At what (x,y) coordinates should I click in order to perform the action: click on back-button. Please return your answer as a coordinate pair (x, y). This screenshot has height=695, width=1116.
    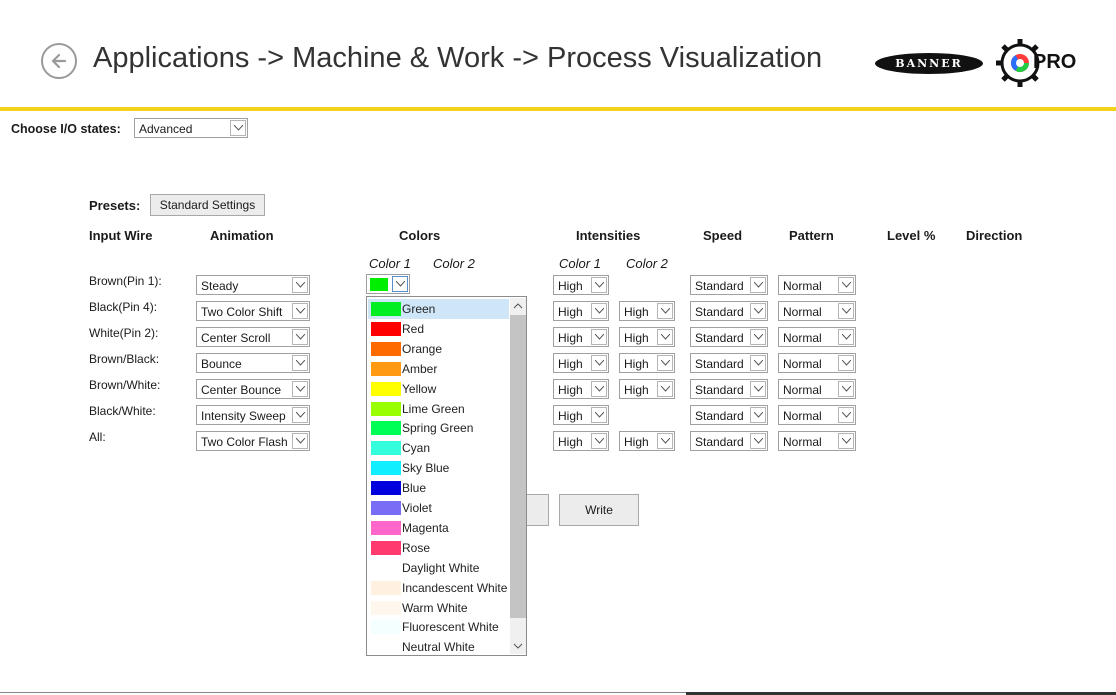
    Looking at the image, I should click on (59, 61).